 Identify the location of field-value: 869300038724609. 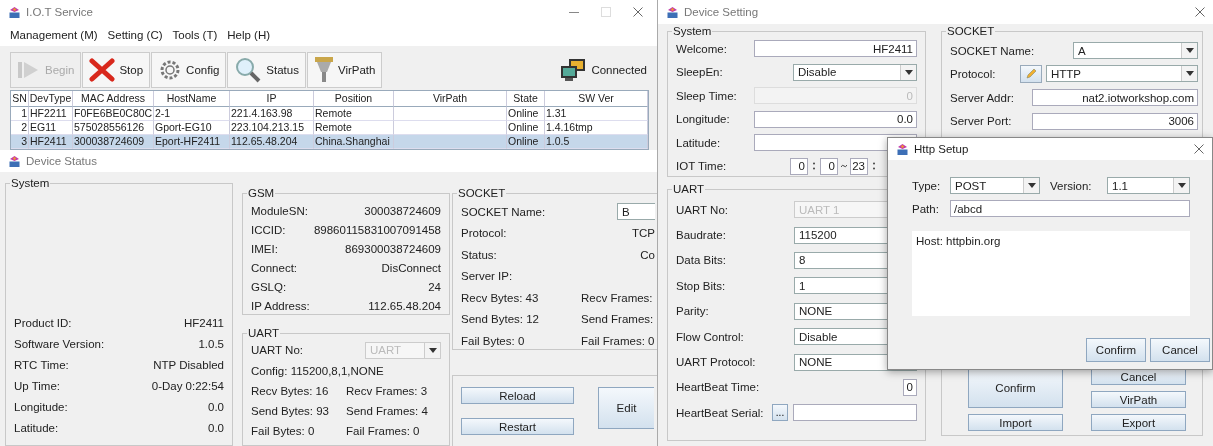
(393, 248).